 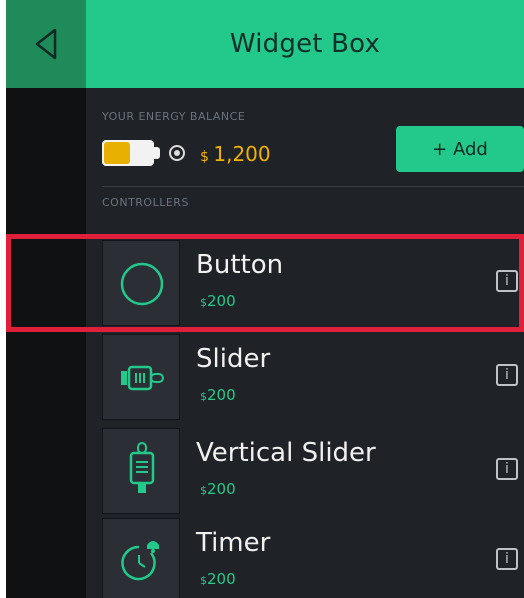 I want to click on controller-name: Vertical Slider, so click(x=286, y=453).